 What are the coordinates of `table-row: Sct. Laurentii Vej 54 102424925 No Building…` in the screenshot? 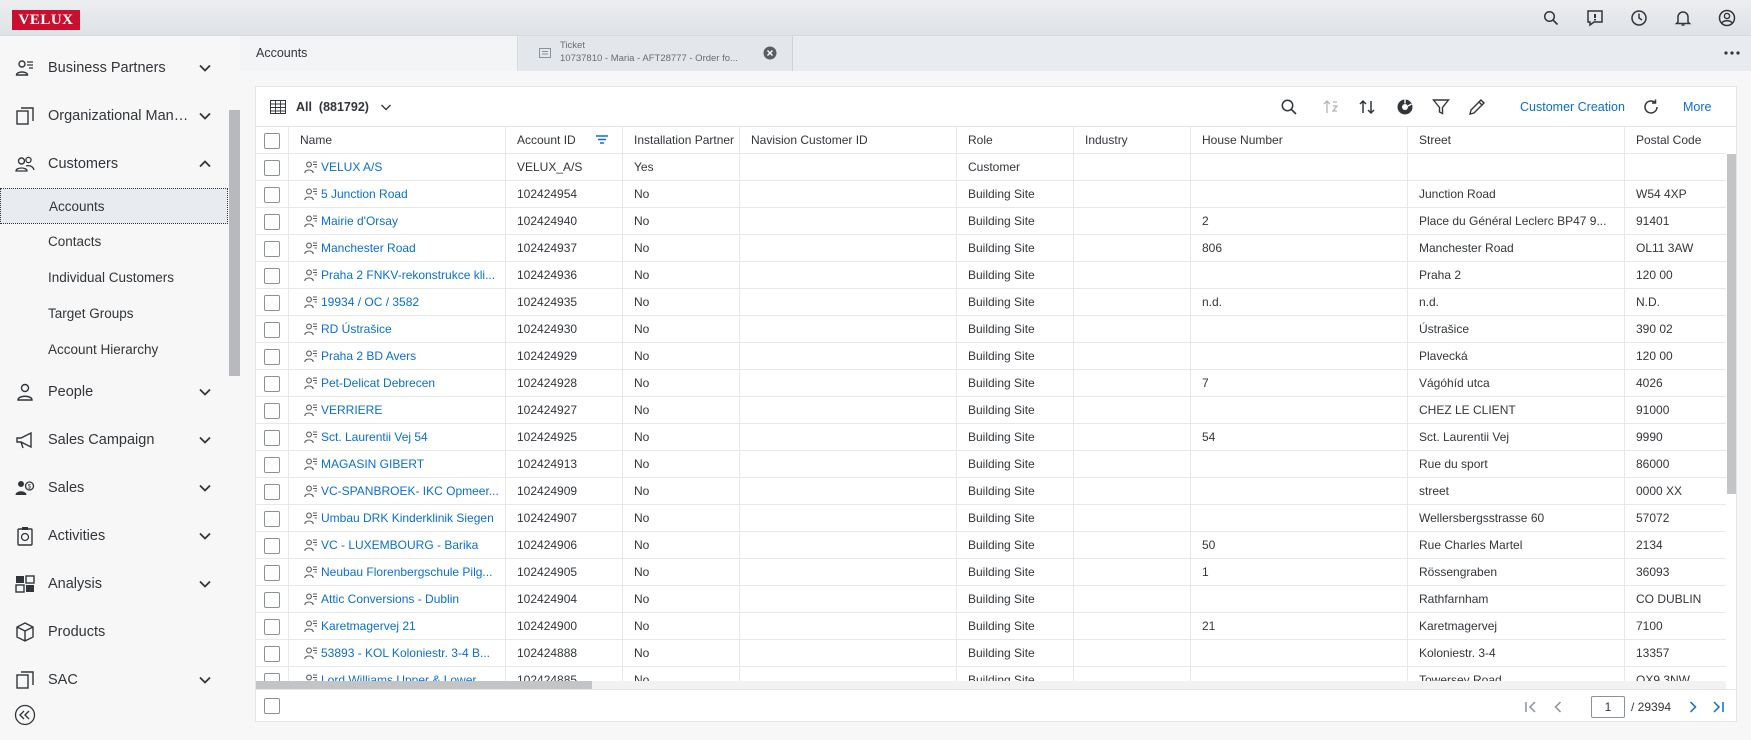 It's located at (991, 437).